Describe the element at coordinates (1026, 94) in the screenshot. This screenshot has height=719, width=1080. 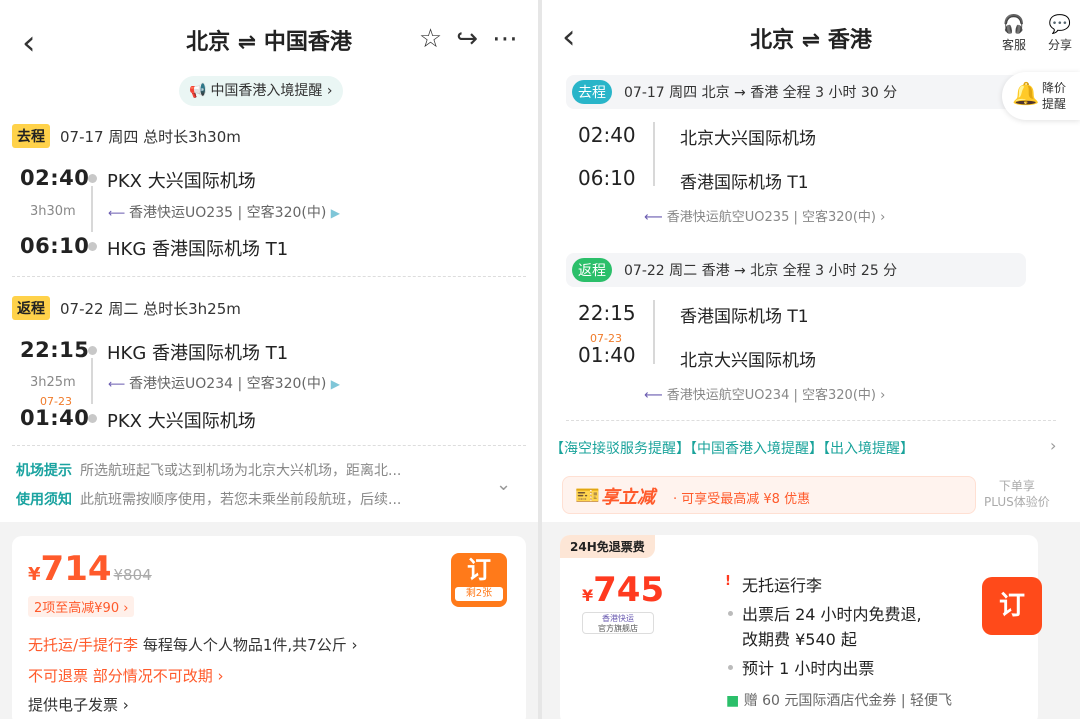
I see `bell-icon: 🔔` at that location.